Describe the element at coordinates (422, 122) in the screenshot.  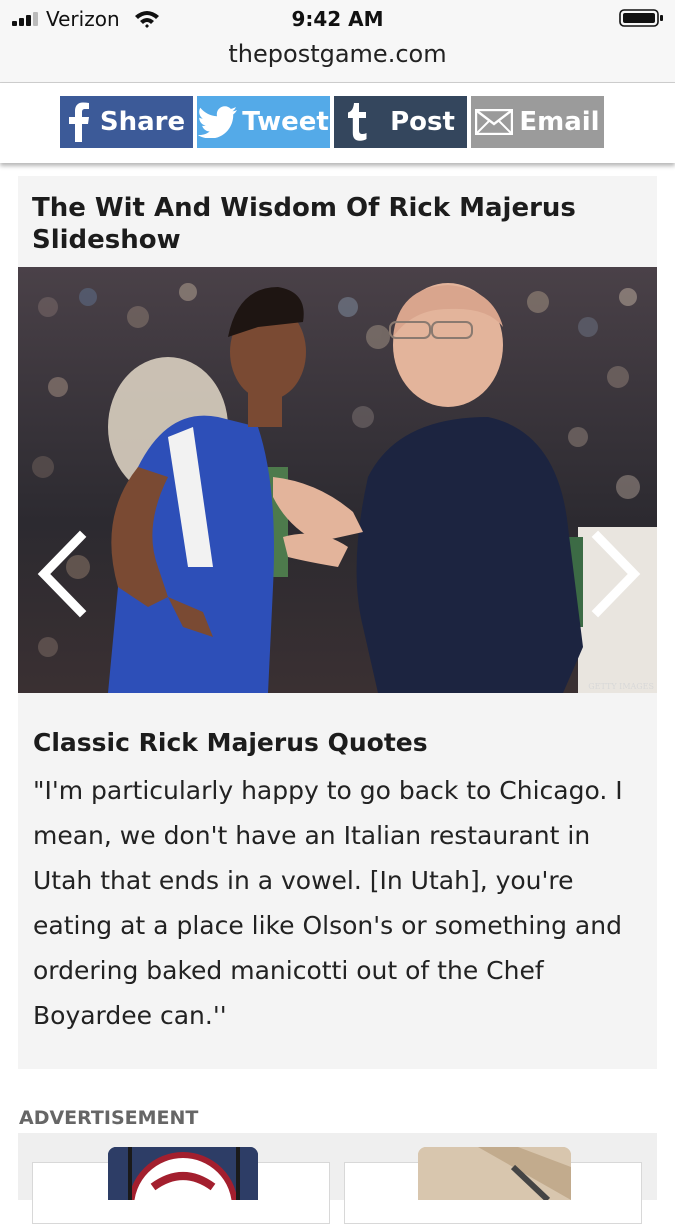
I see `tumblr-post-label: Post` at that location.